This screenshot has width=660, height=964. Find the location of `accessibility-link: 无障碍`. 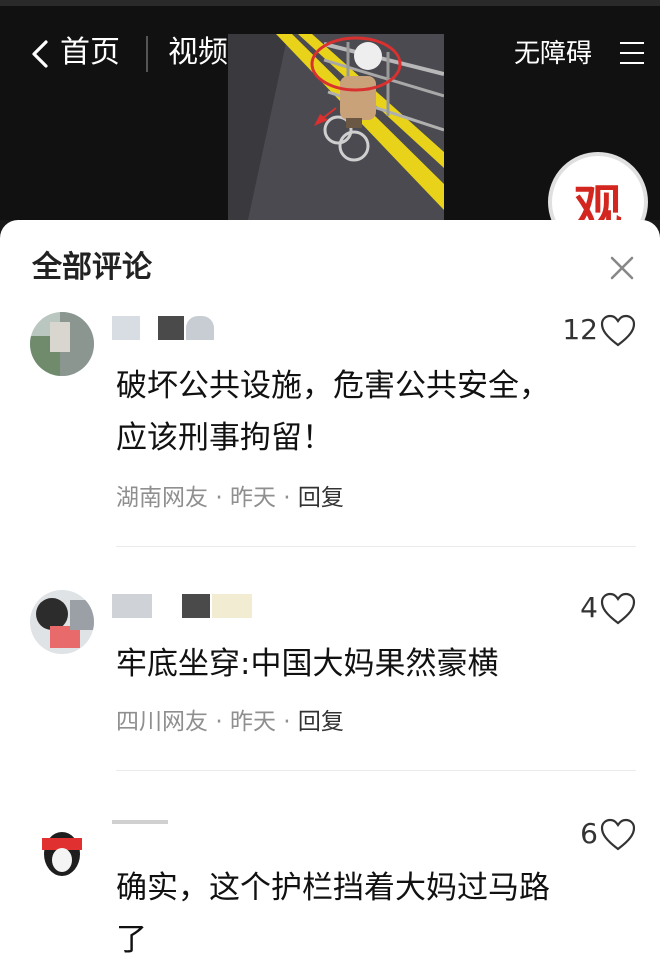

accessibility-link: 无障碍 is located at coordinates (553, 54).